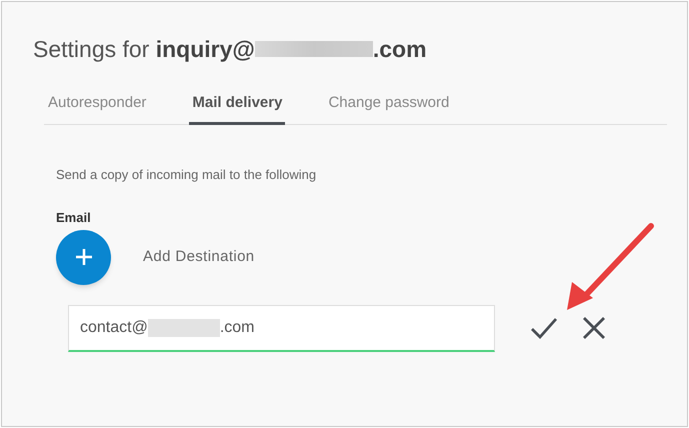 This screenshot has height=428, width=689. I want to click on add-destination-link: Add Destination, so click(199, 257).